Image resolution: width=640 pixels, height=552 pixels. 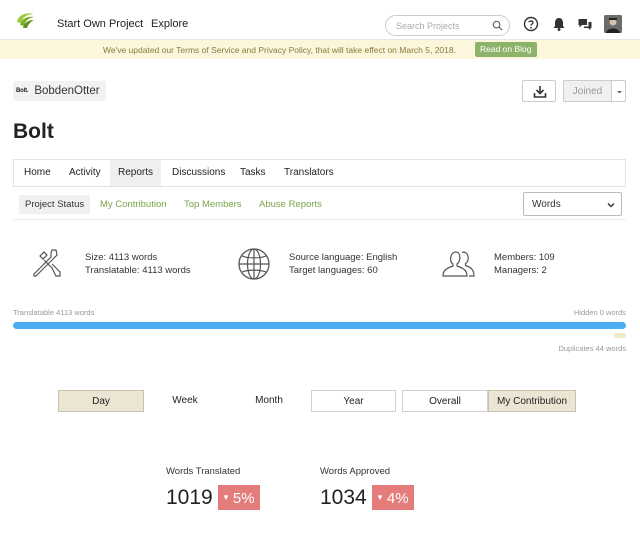 What do you see at coordinates (587, 91) in the screenshot?
I see `joined-button: Joined` at bounding box center [587, 91].